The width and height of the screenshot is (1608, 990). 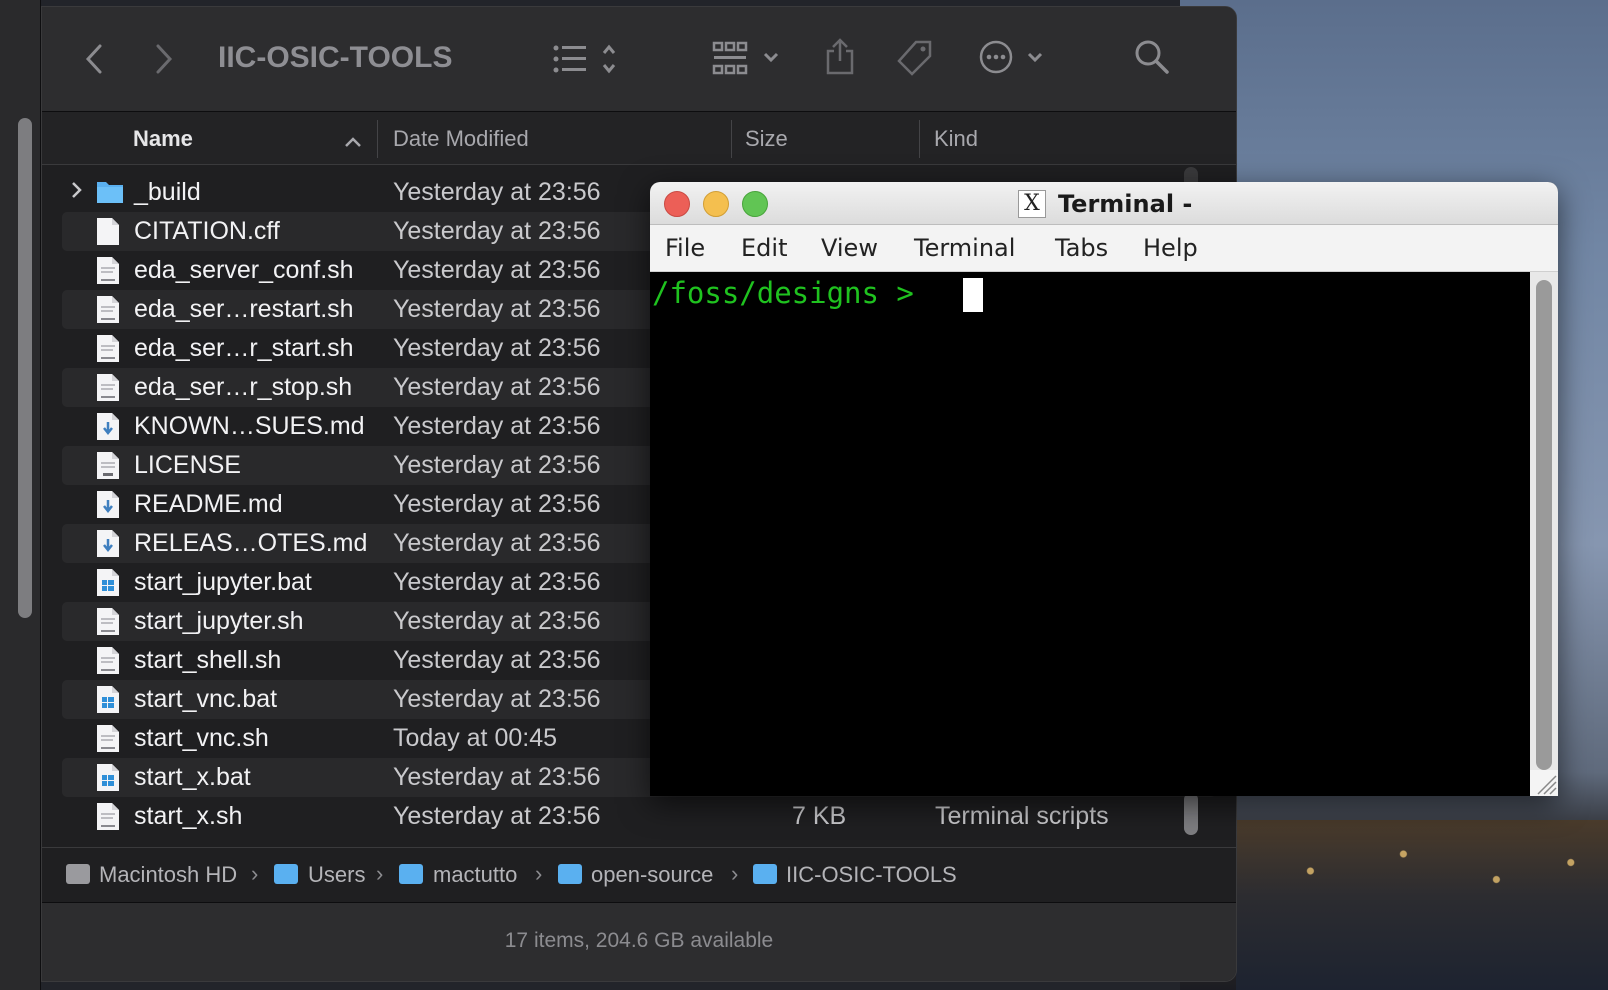 What do you see at coordinates (766, 139) in the screenshot?
I see `column-size-header: Size` at bounding box center [766, 139].